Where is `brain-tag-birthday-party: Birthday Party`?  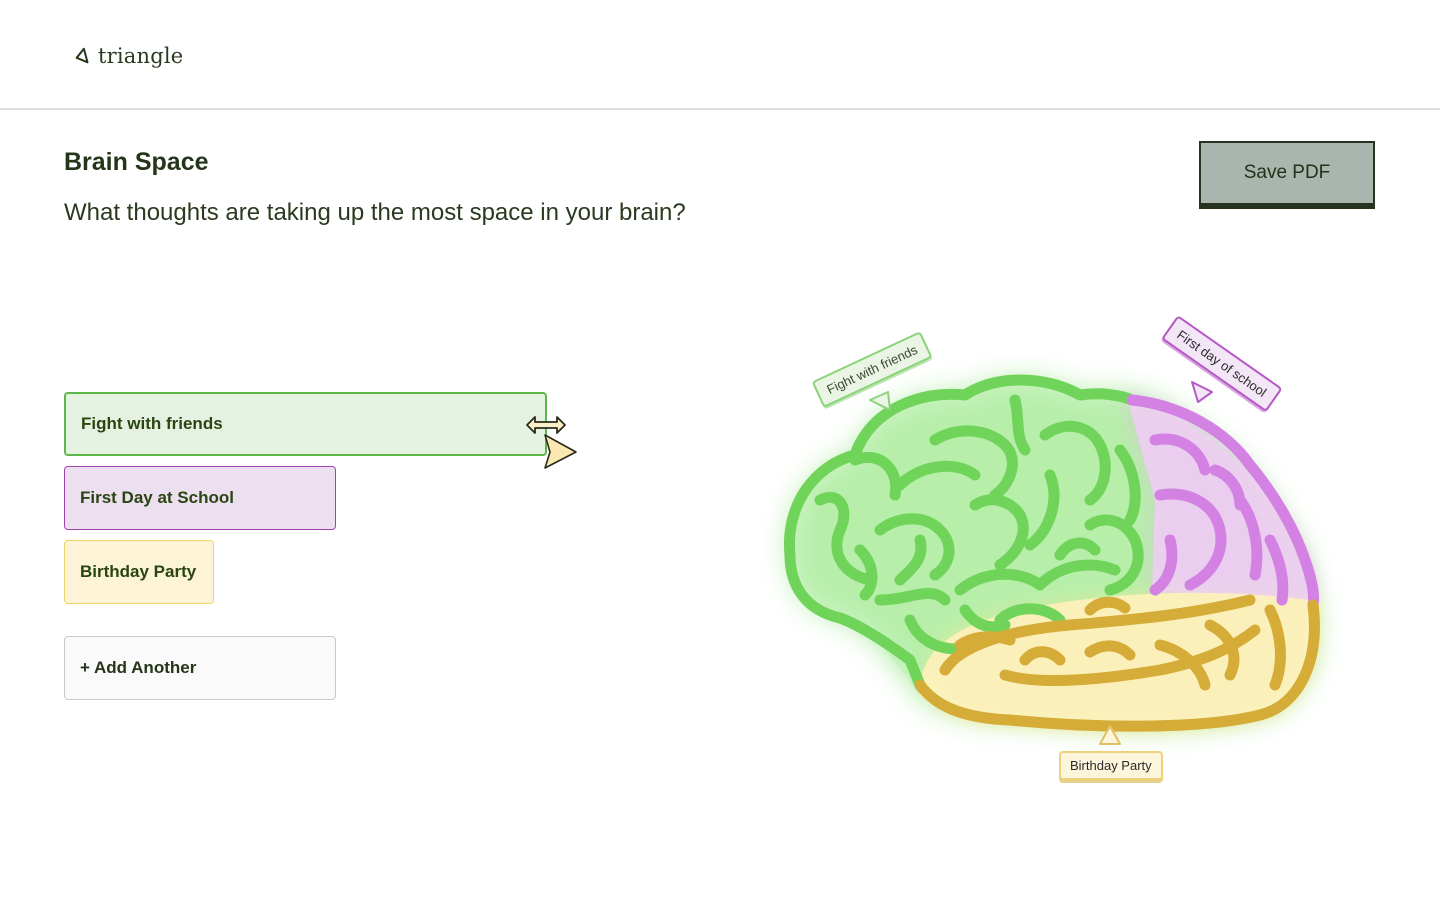 brain-tag-birthday-party: Birthday Party is located at coordinates (1111, 765).